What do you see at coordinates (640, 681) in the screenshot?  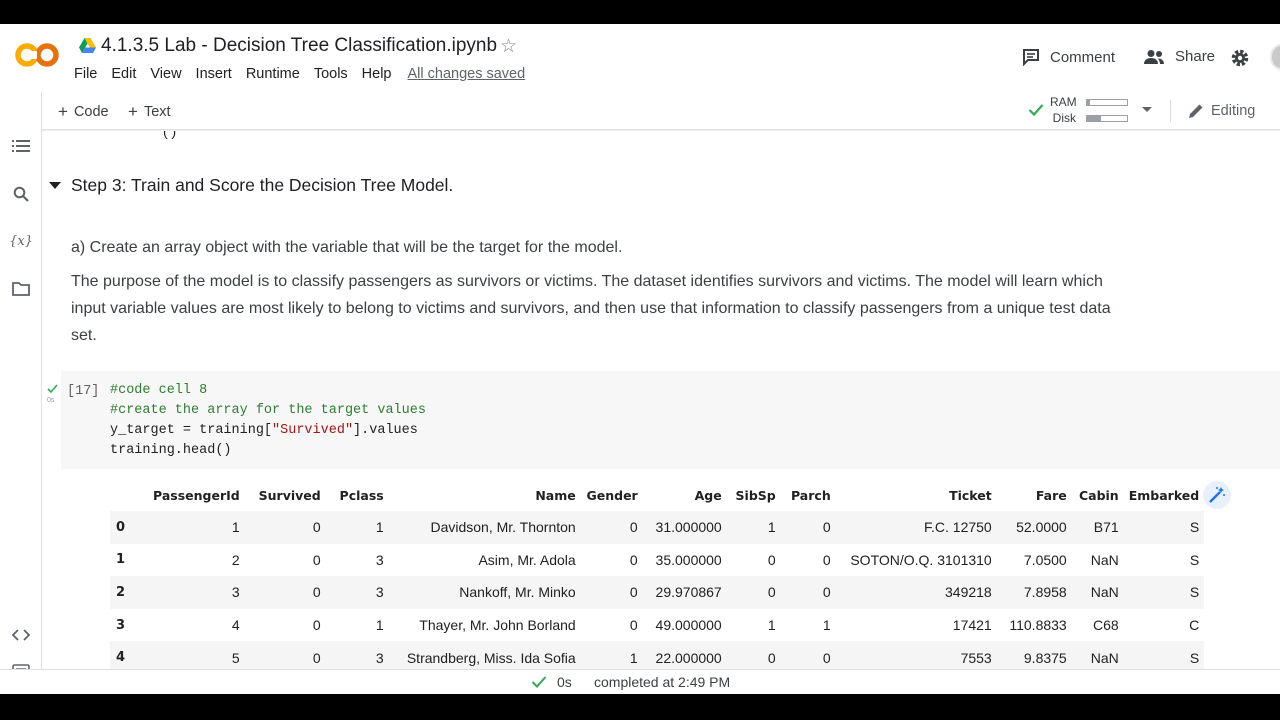 I see `status-bar: 0s completed at 2:49 PM` at bounding box center [640, 681].